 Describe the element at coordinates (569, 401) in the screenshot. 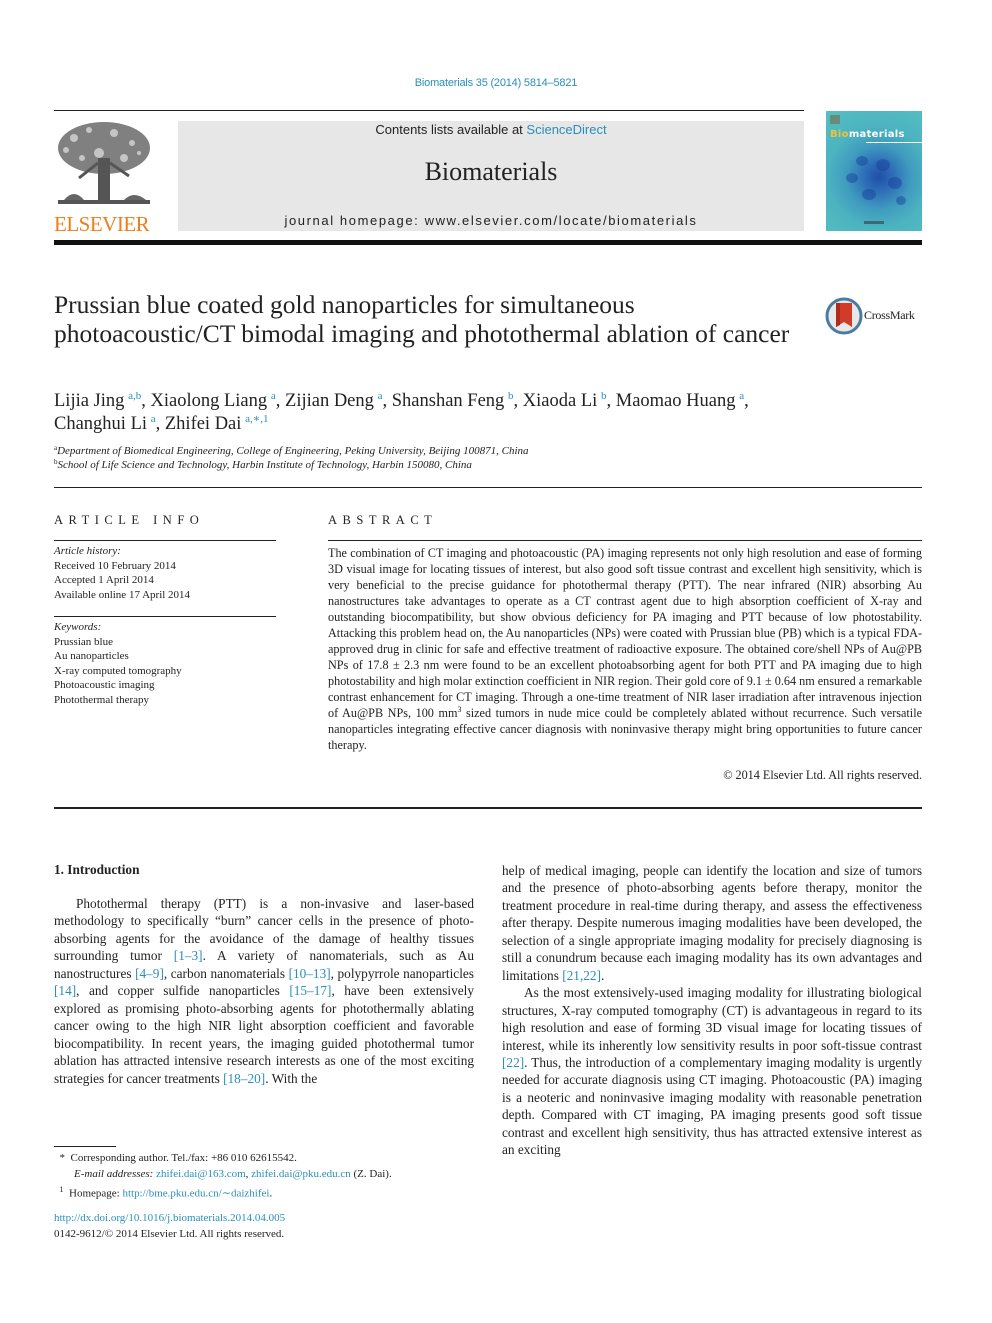

I see `author: Xiaoda Li b,` at that location.